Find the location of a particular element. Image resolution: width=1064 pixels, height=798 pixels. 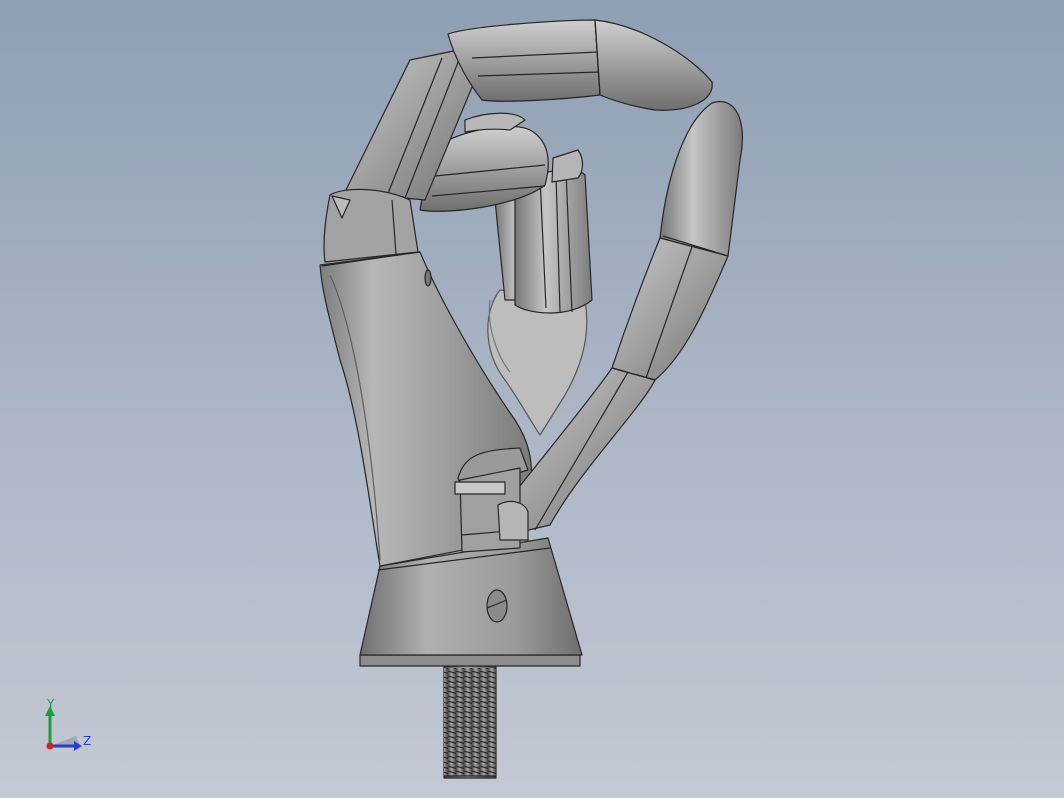

axis-y-label: Y is located at coordinates (51, 704).